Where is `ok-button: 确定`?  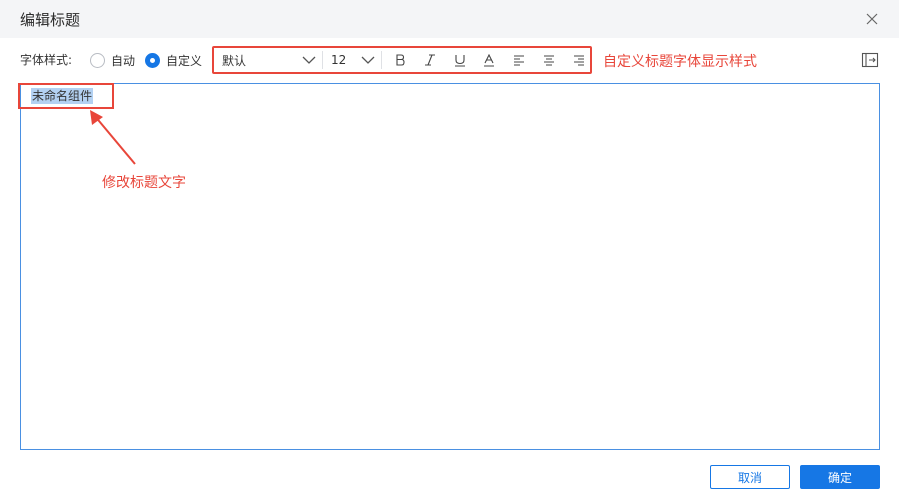
ok-button: 确定 is located at coordinates (840, 477).